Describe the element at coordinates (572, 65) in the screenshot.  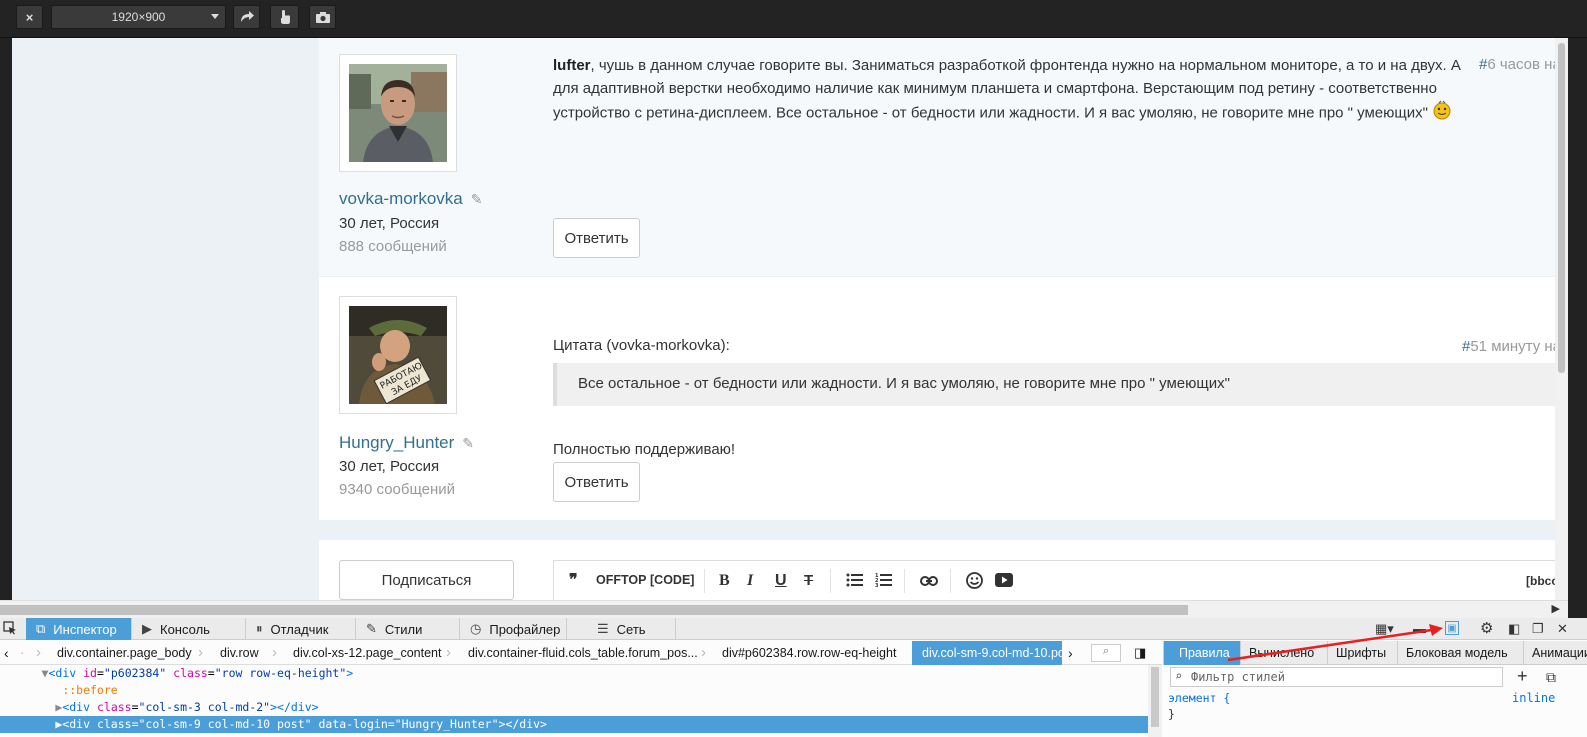
I see `mention: lufter` at that location.